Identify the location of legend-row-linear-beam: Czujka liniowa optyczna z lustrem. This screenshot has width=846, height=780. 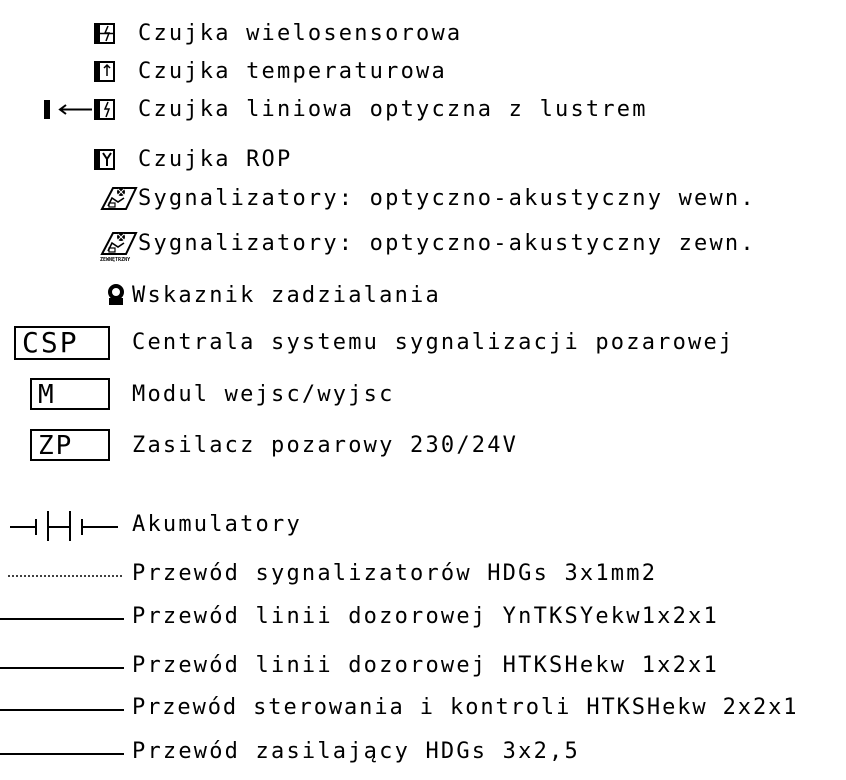
(423, 110).